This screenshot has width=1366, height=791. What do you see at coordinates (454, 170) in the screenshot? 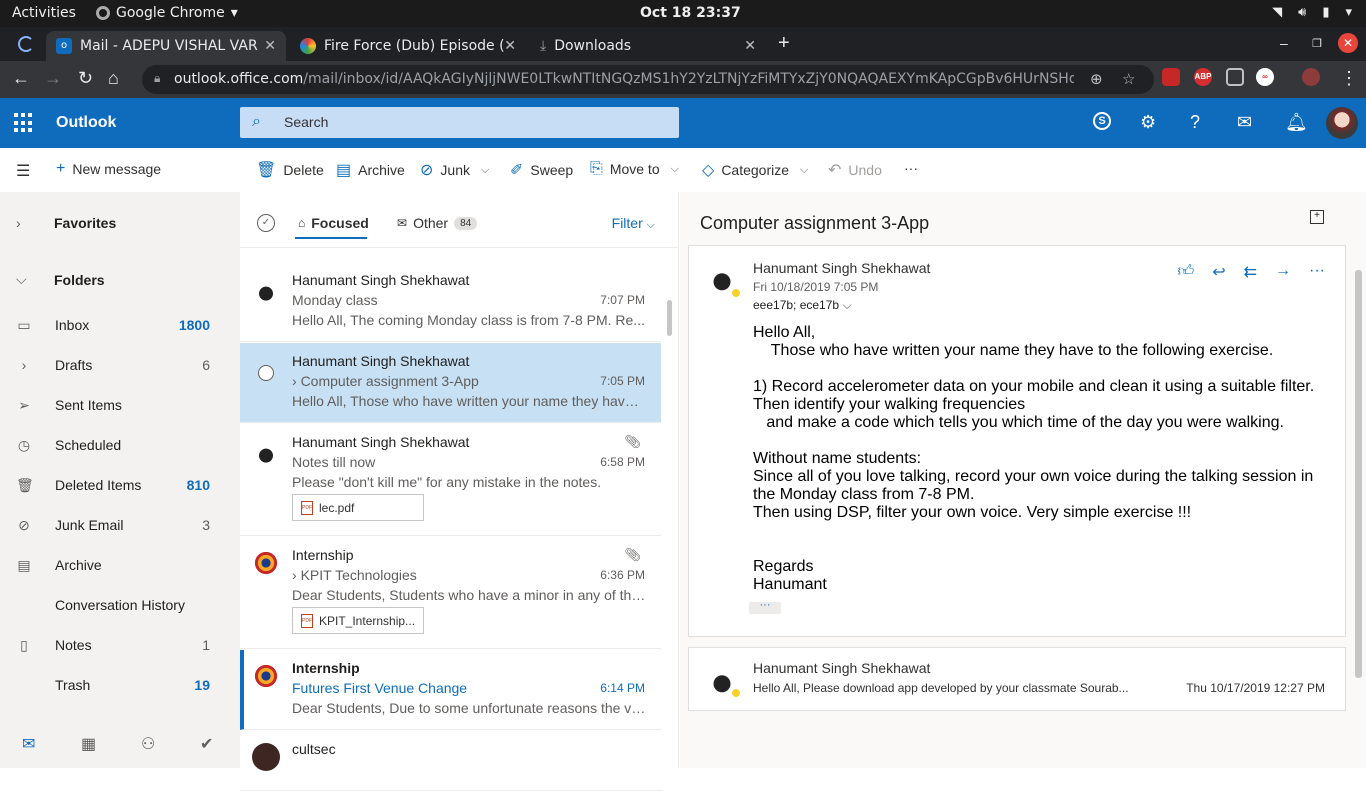
I see `junk-button: ⊘ Junk ⌵` at bounding box center [454, 170].